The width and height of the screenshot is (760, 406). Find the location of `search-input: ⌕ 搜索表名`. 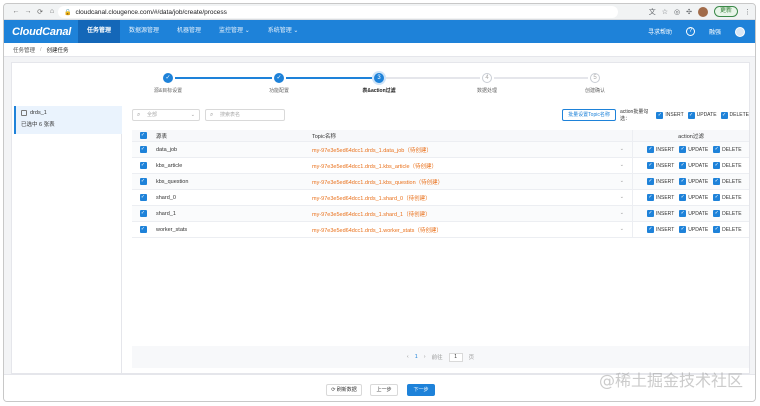

search-input: ⌕ 搜索表名 is located at coordinates (245, 115).